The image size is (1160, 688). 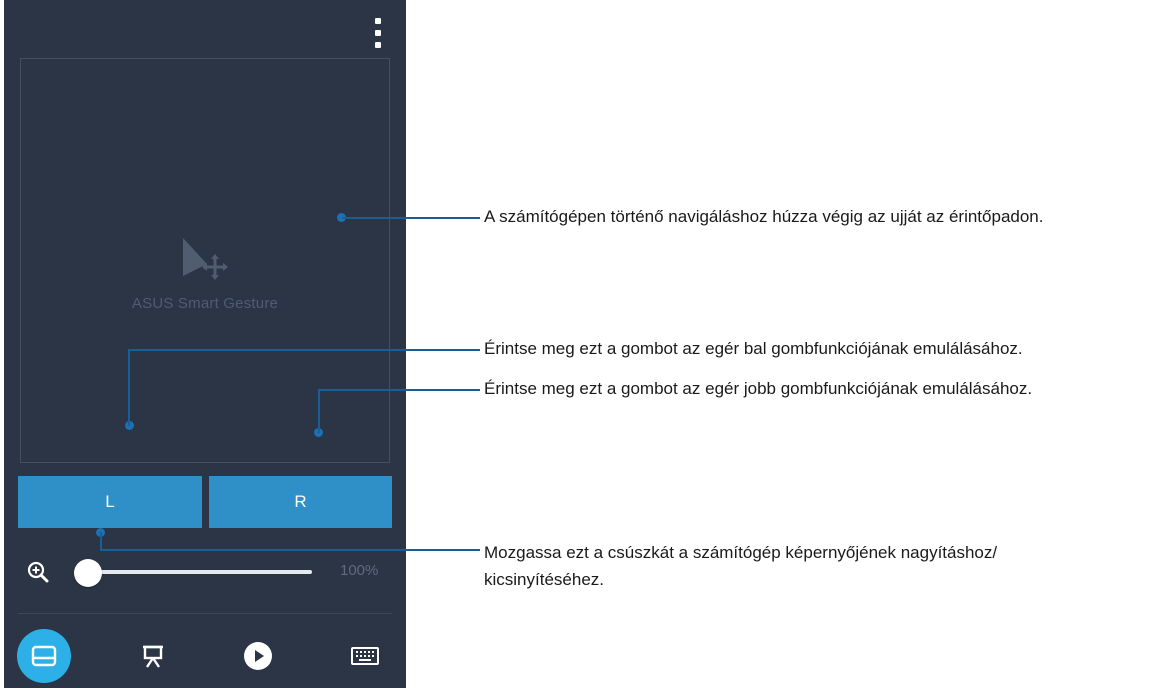 I want to click on slider-caption-line2: kicsinyítéséhez., so click(x=544, y=579).